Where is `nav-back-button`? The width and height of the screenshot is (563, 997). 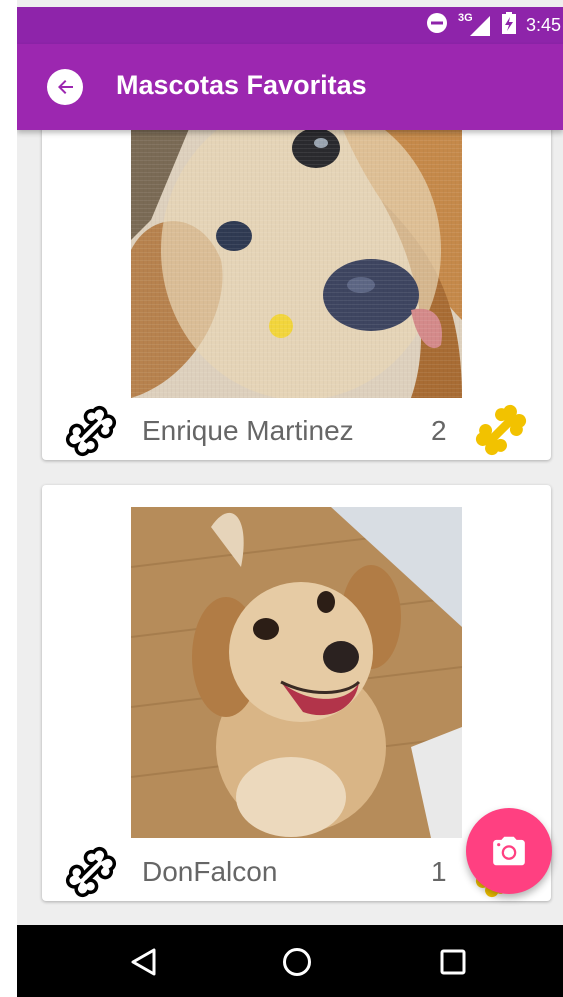 nav-back-button is located at coordinates (144, 962).